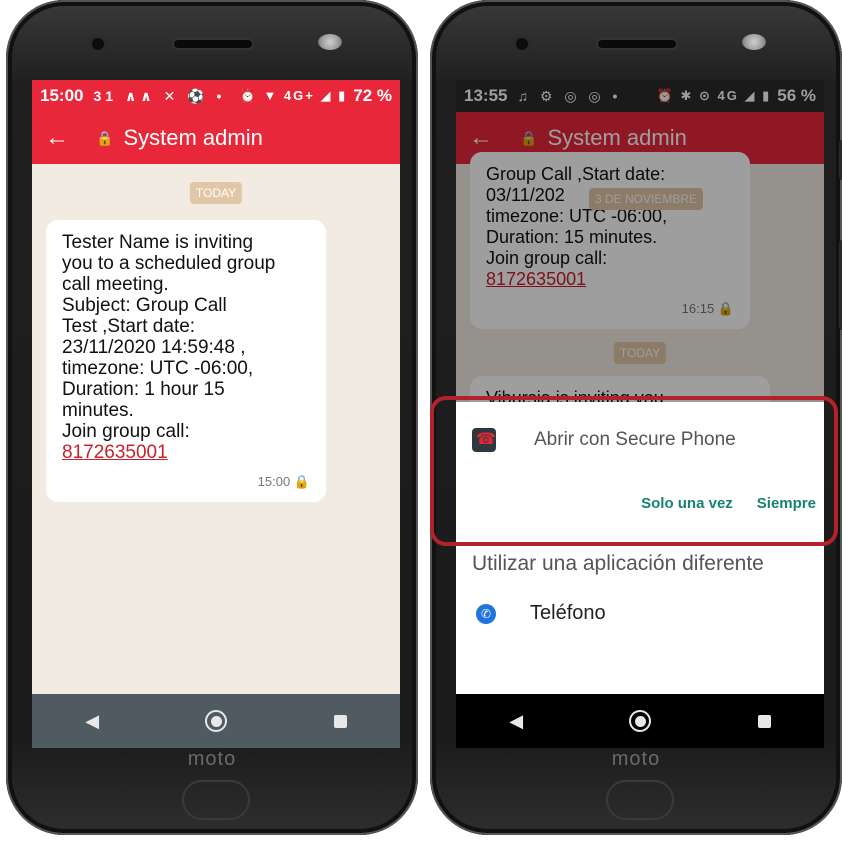 The height and width of the screenshot is (841, 842). What do you see at coordinates (372, 95) in the screenshot?
I see `battery-level: 72 %` at bounding box center [372, 95].